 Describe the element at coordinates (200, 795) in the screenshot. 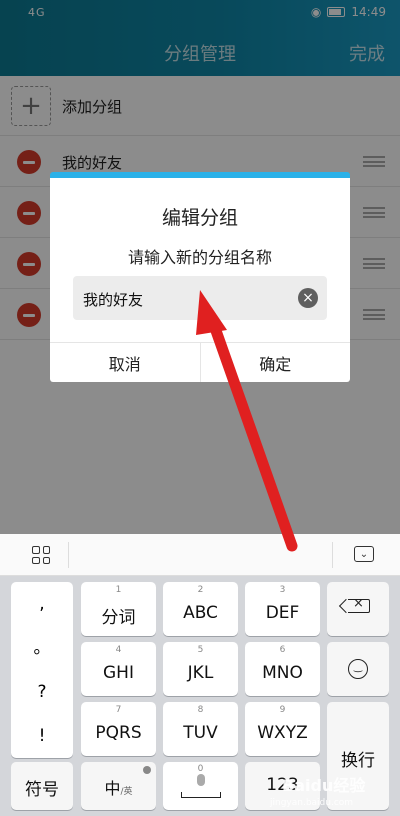

I see `space-icon` at that location.